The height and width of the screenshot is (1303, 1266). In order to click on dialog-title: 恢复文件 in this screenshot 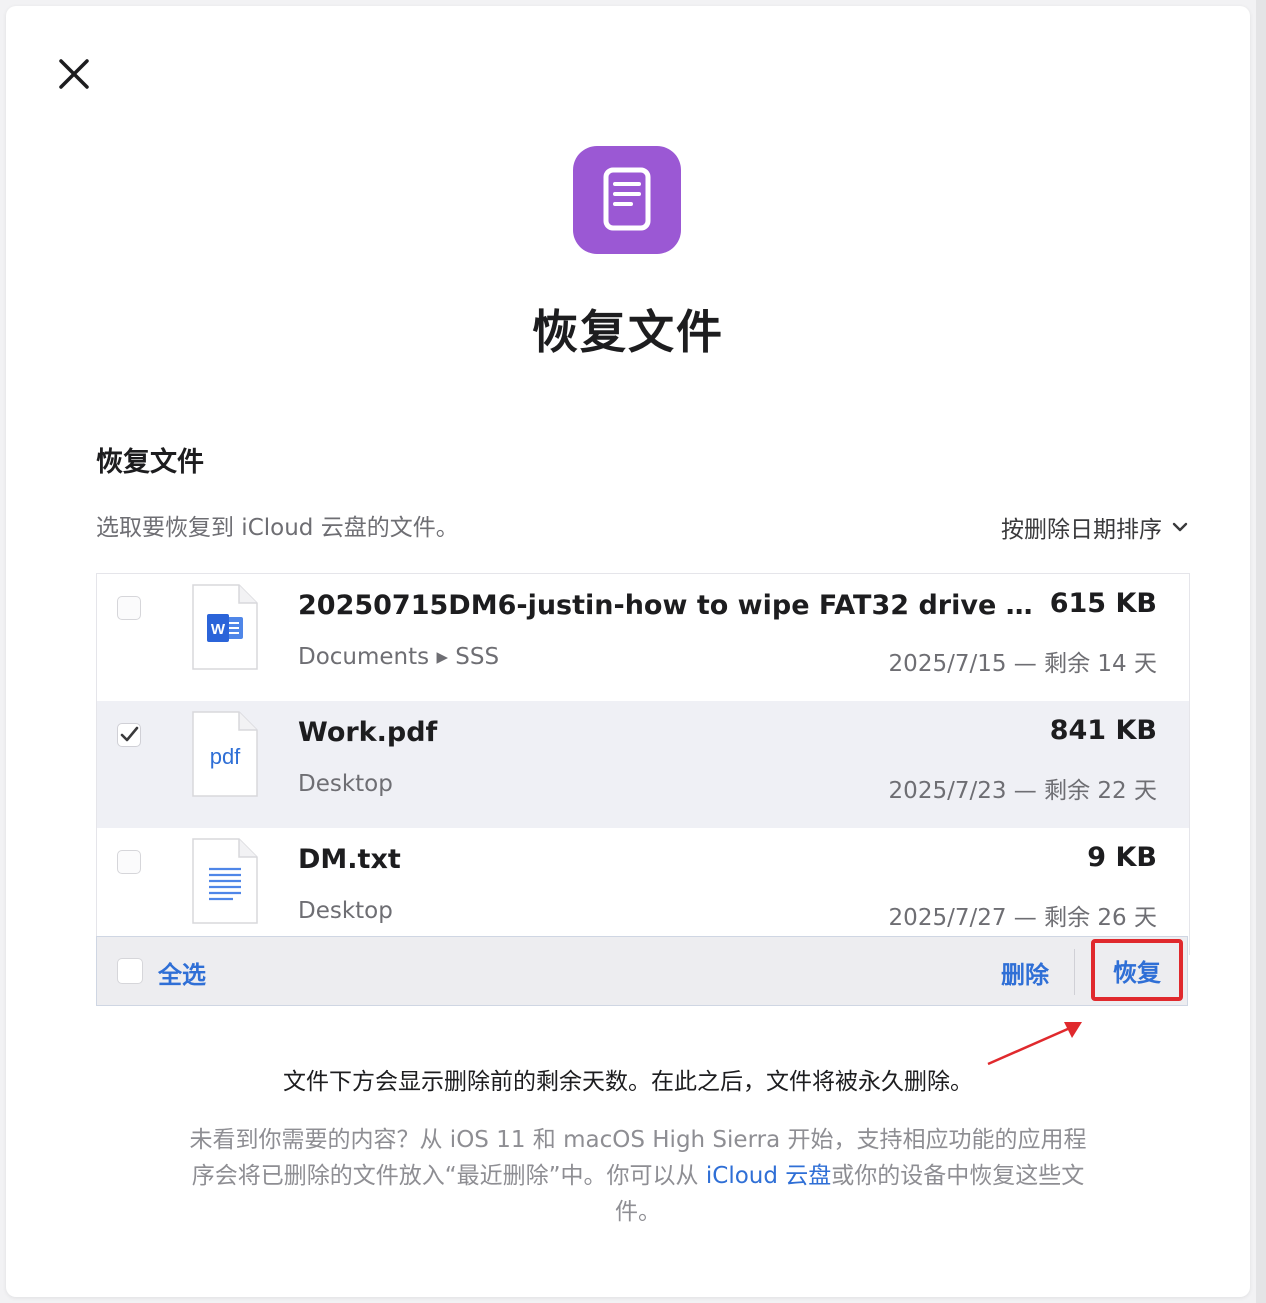, I will do `click(628, 332)`.